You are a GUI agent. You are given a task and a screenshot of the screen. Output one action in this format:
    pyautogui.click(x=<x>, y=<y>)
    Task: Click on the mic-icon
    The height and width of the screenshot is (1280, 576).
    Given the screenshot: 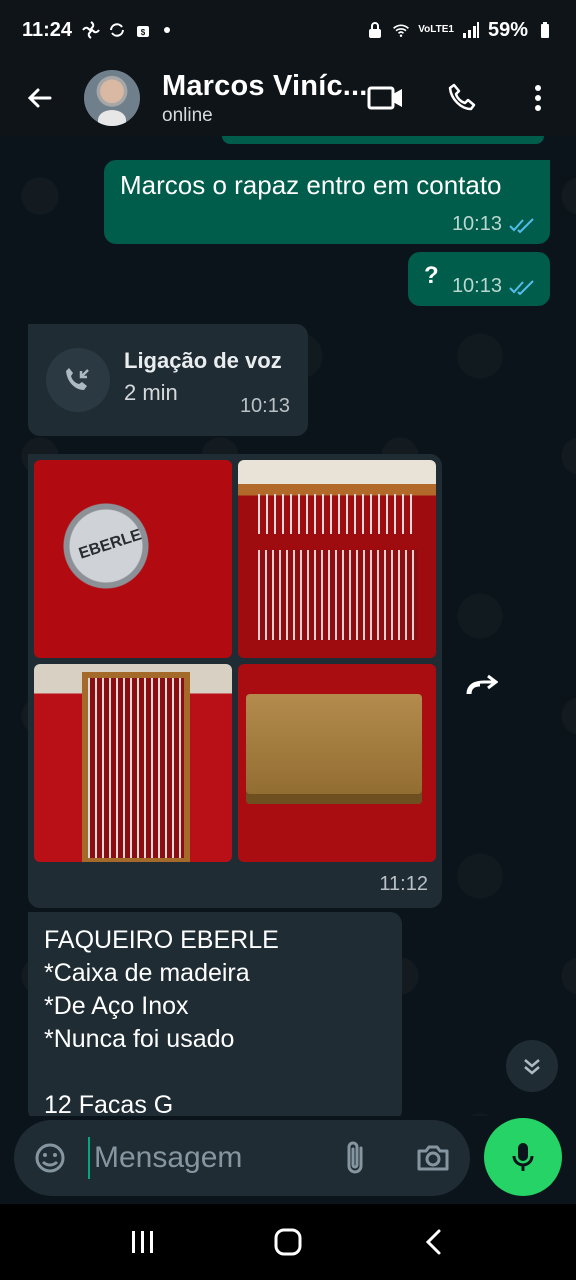 What is the action you would take?
    pyautogui.click(x=523, y=1157)
    